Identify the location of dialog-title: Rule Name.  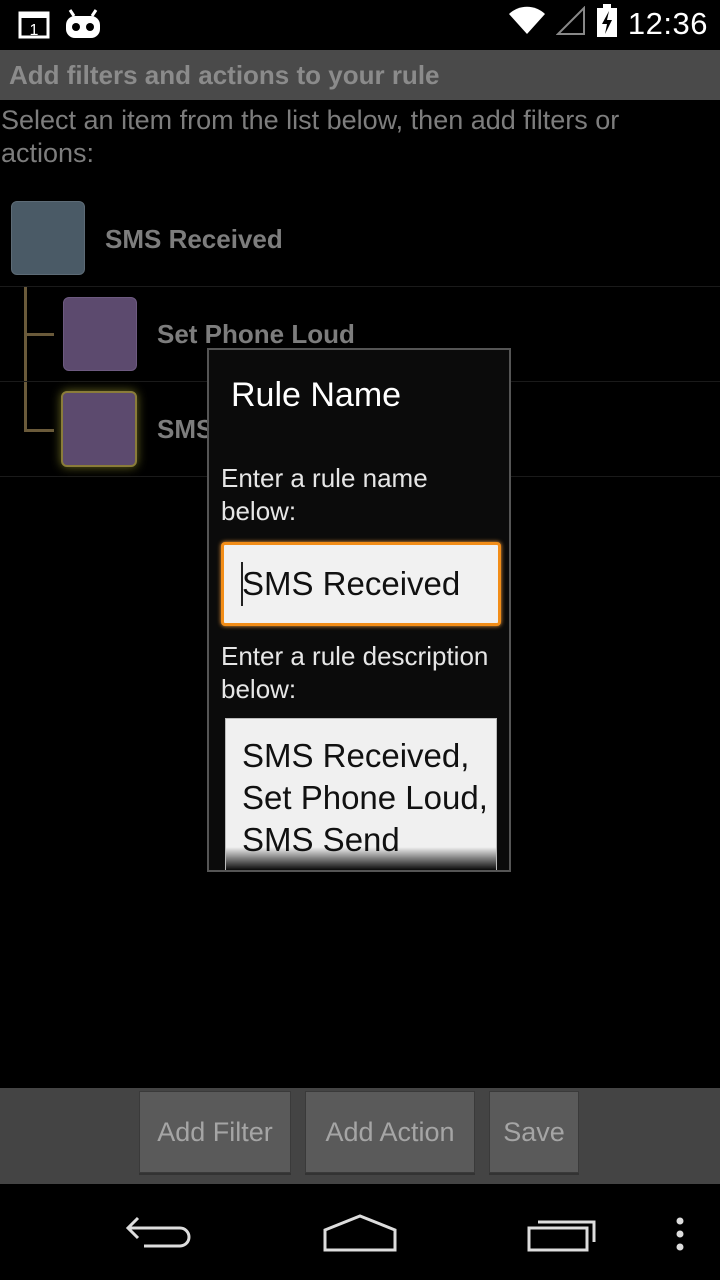
(316, 395).